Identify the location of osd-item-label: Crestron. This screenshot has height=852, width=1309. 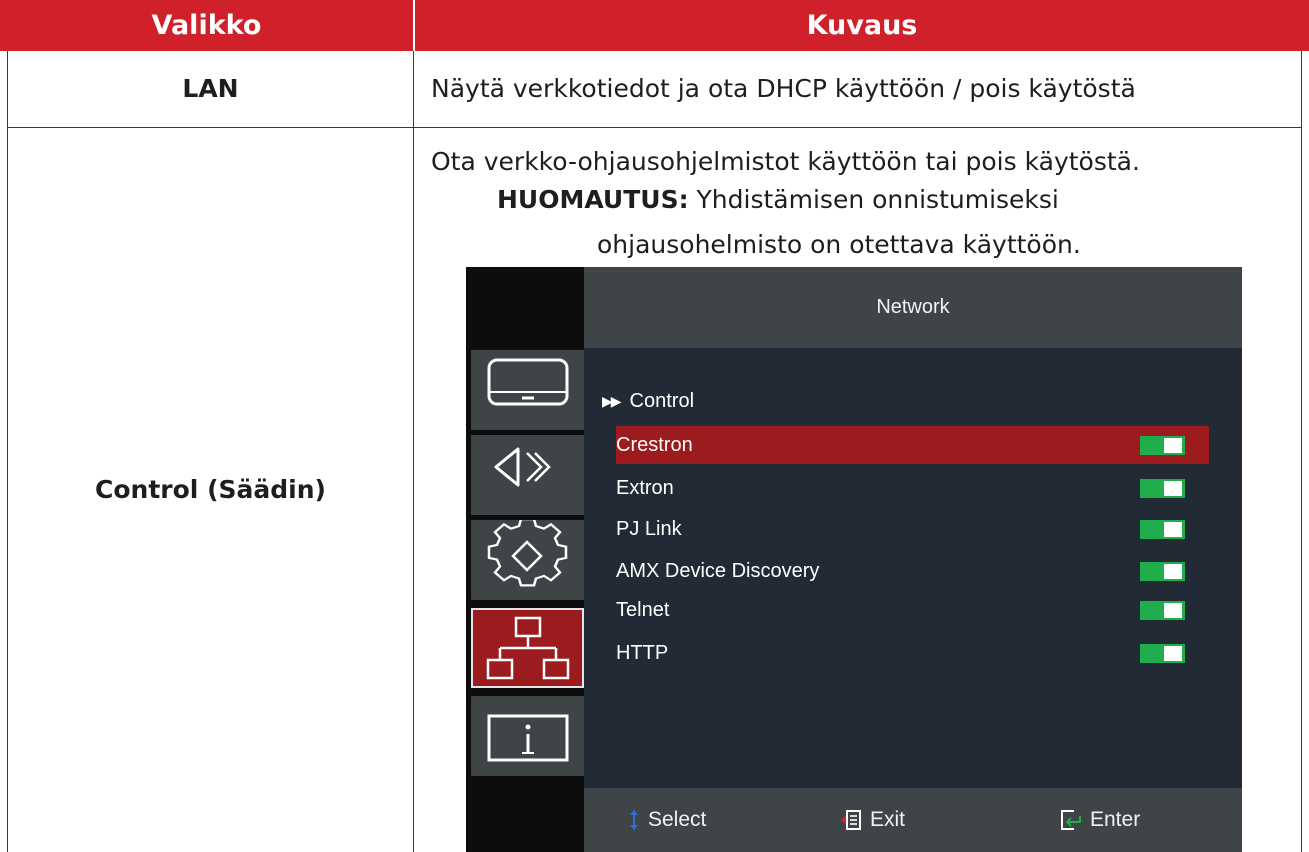
(654, 445).